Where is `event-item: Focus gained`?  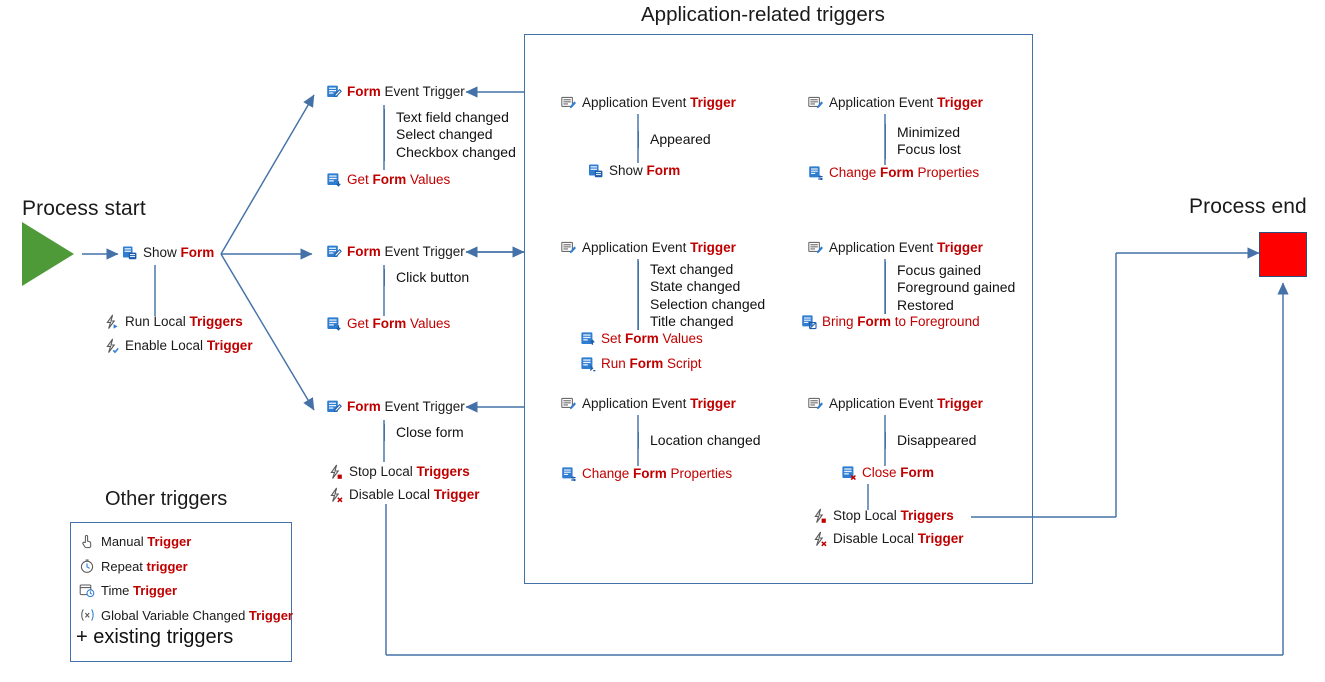 event-item: Focus gained is located at coordinates (939, 270).